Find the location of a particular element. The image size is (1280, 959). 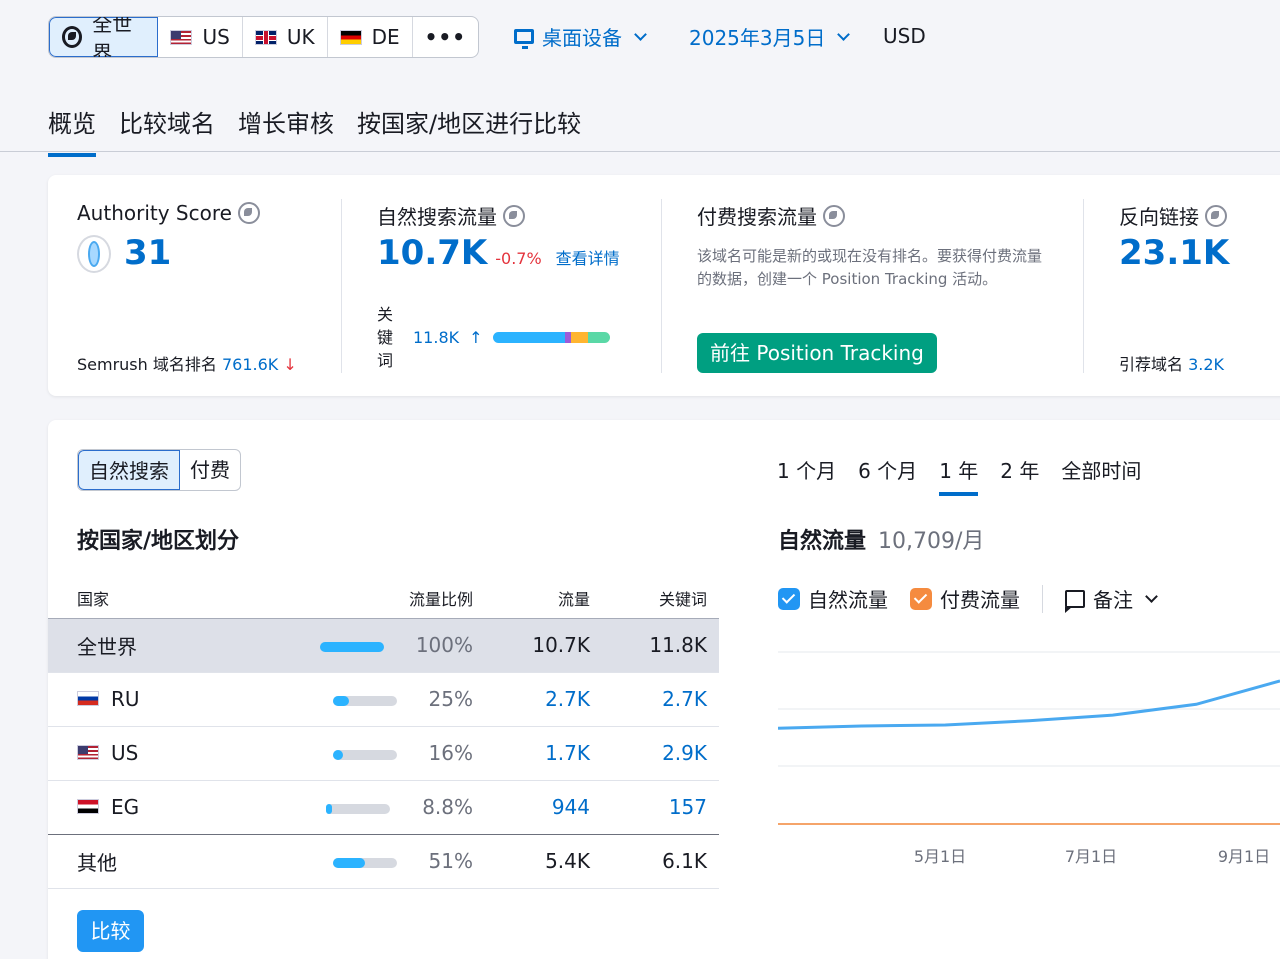

keywords-cell: 2.9K is located at coordinates (660, 752).